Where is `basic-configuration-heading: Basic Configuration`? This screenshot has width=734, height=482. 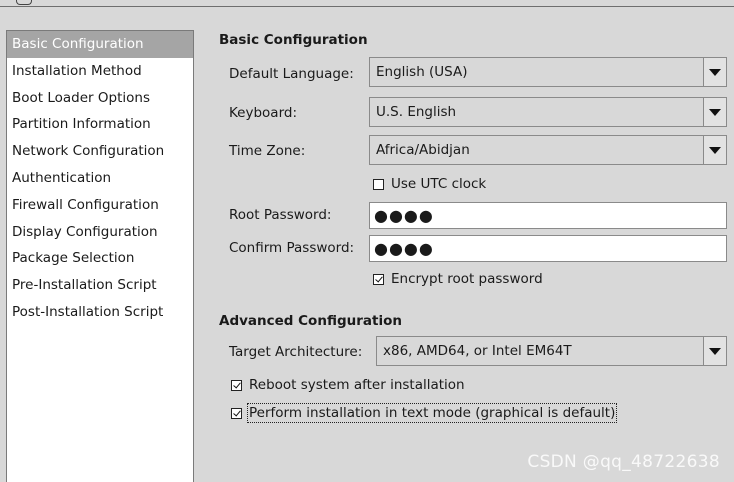 basic-configuration-heading: Basic Configuration is located at coordinates (293, 40).